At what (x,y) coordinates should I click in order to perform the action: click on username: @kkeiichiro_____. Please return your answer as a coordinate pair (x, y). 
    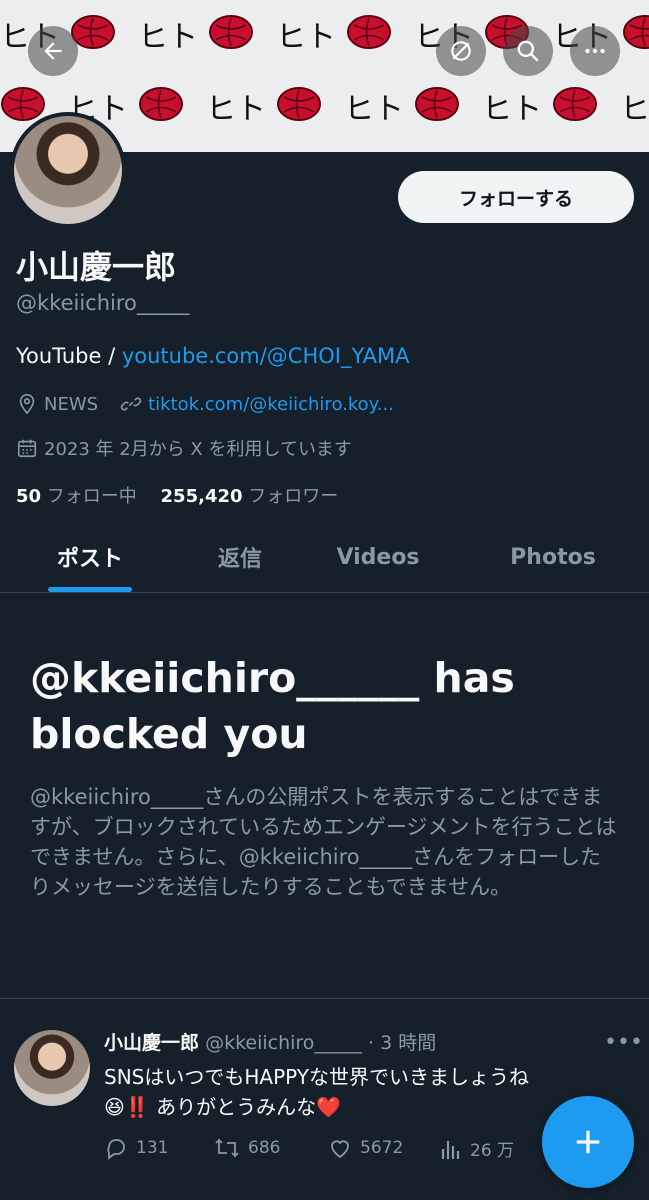
    Looking at the image, I should click on (103, 303).